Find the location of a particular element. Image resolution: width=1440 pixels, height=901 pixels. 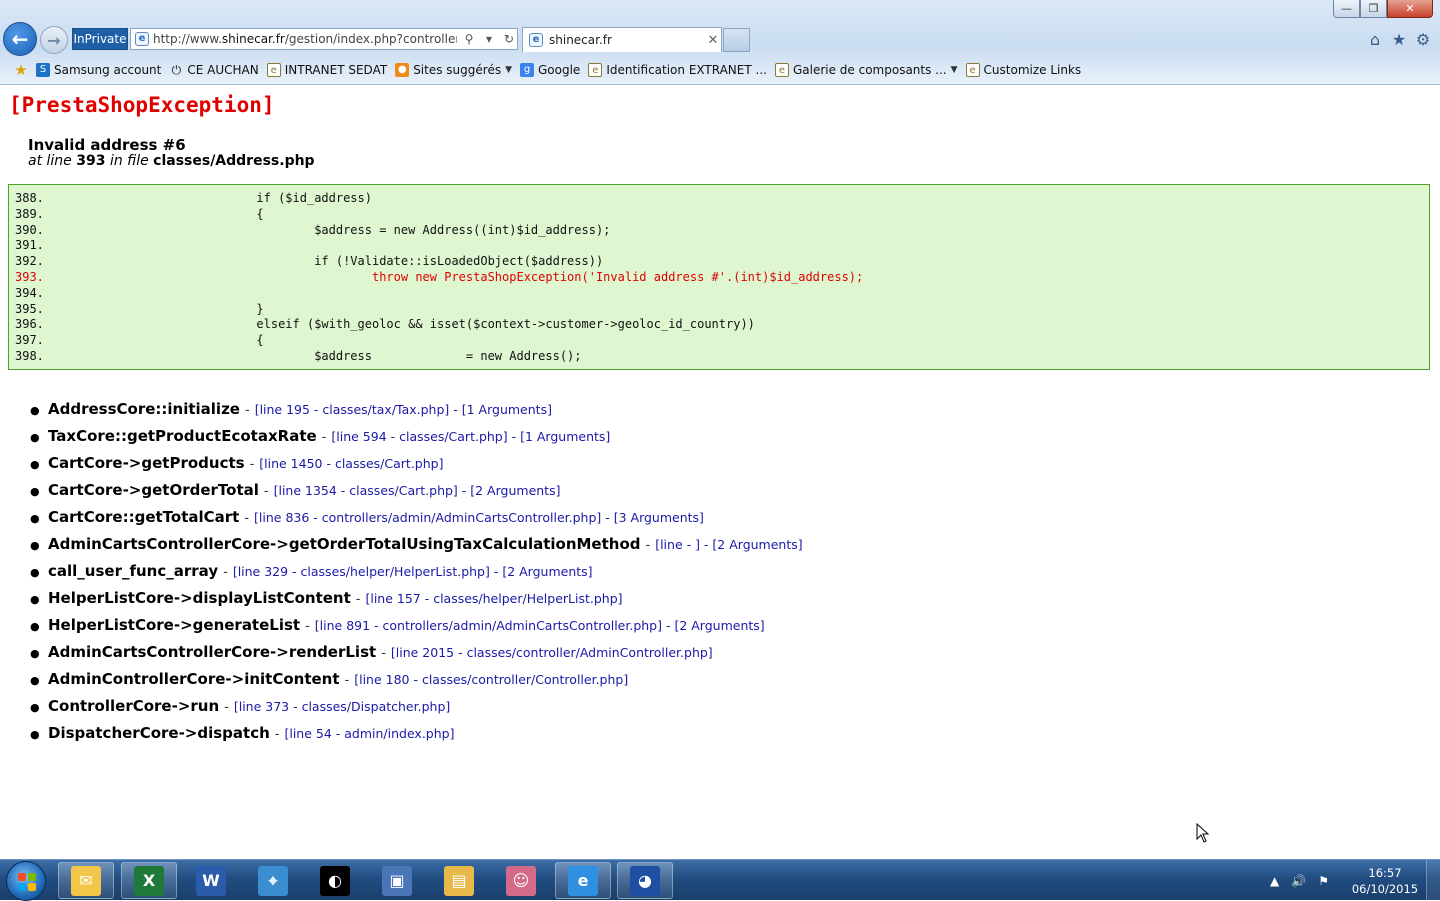

taskbar-word-app: W is located at coordinates (211, 880).